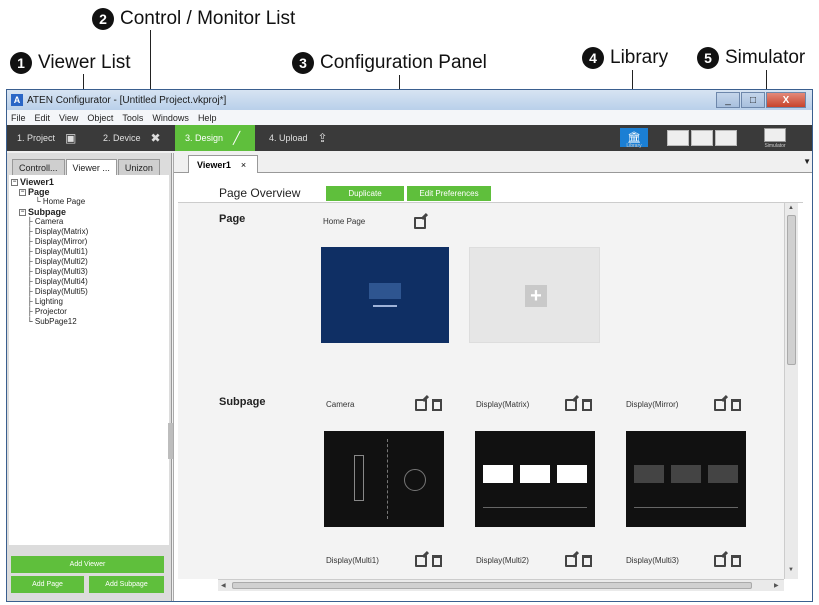 This screenshot has width=819, height=605. I want to click on home-page-thumbnail, so click(385, 295).